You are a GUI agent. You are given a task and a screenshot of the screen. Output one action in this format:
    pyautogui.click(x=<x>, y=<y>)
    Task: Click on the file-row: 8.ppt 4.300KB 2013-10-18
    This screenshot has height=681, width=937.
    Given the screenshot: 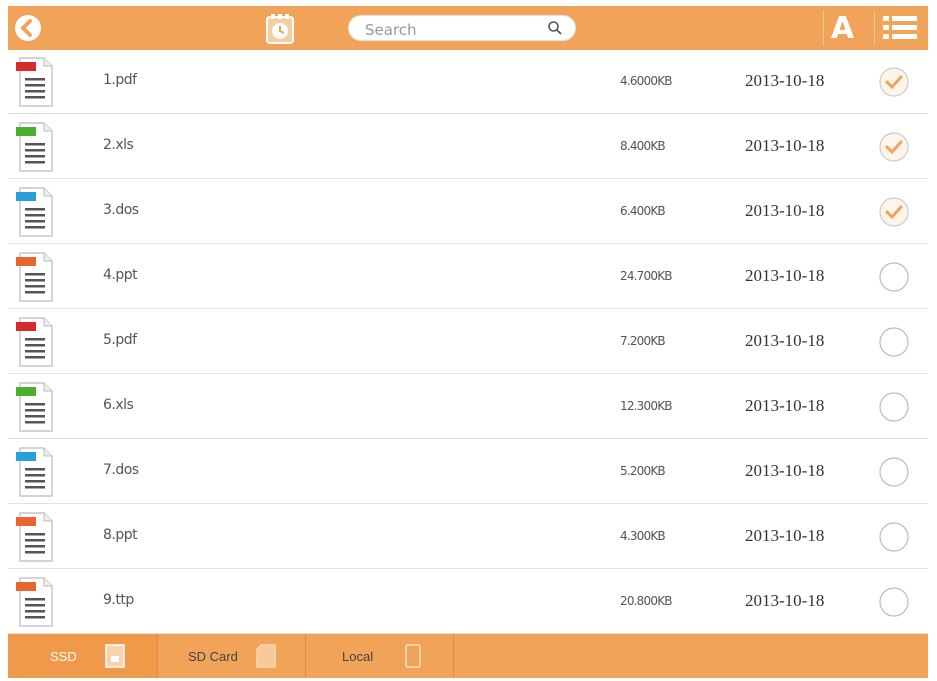 What is the action you would take?
    pyautogui.click(x=468, y=537)
    